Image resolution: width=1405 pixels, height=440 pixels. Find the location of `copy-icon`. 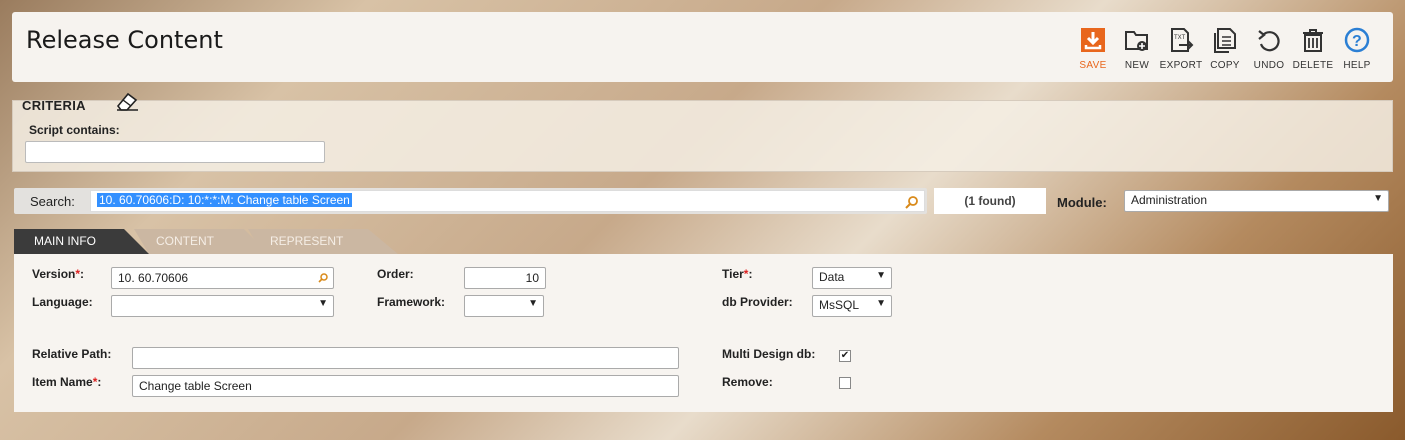

copy-icon is located at coordinates (1225, 40).